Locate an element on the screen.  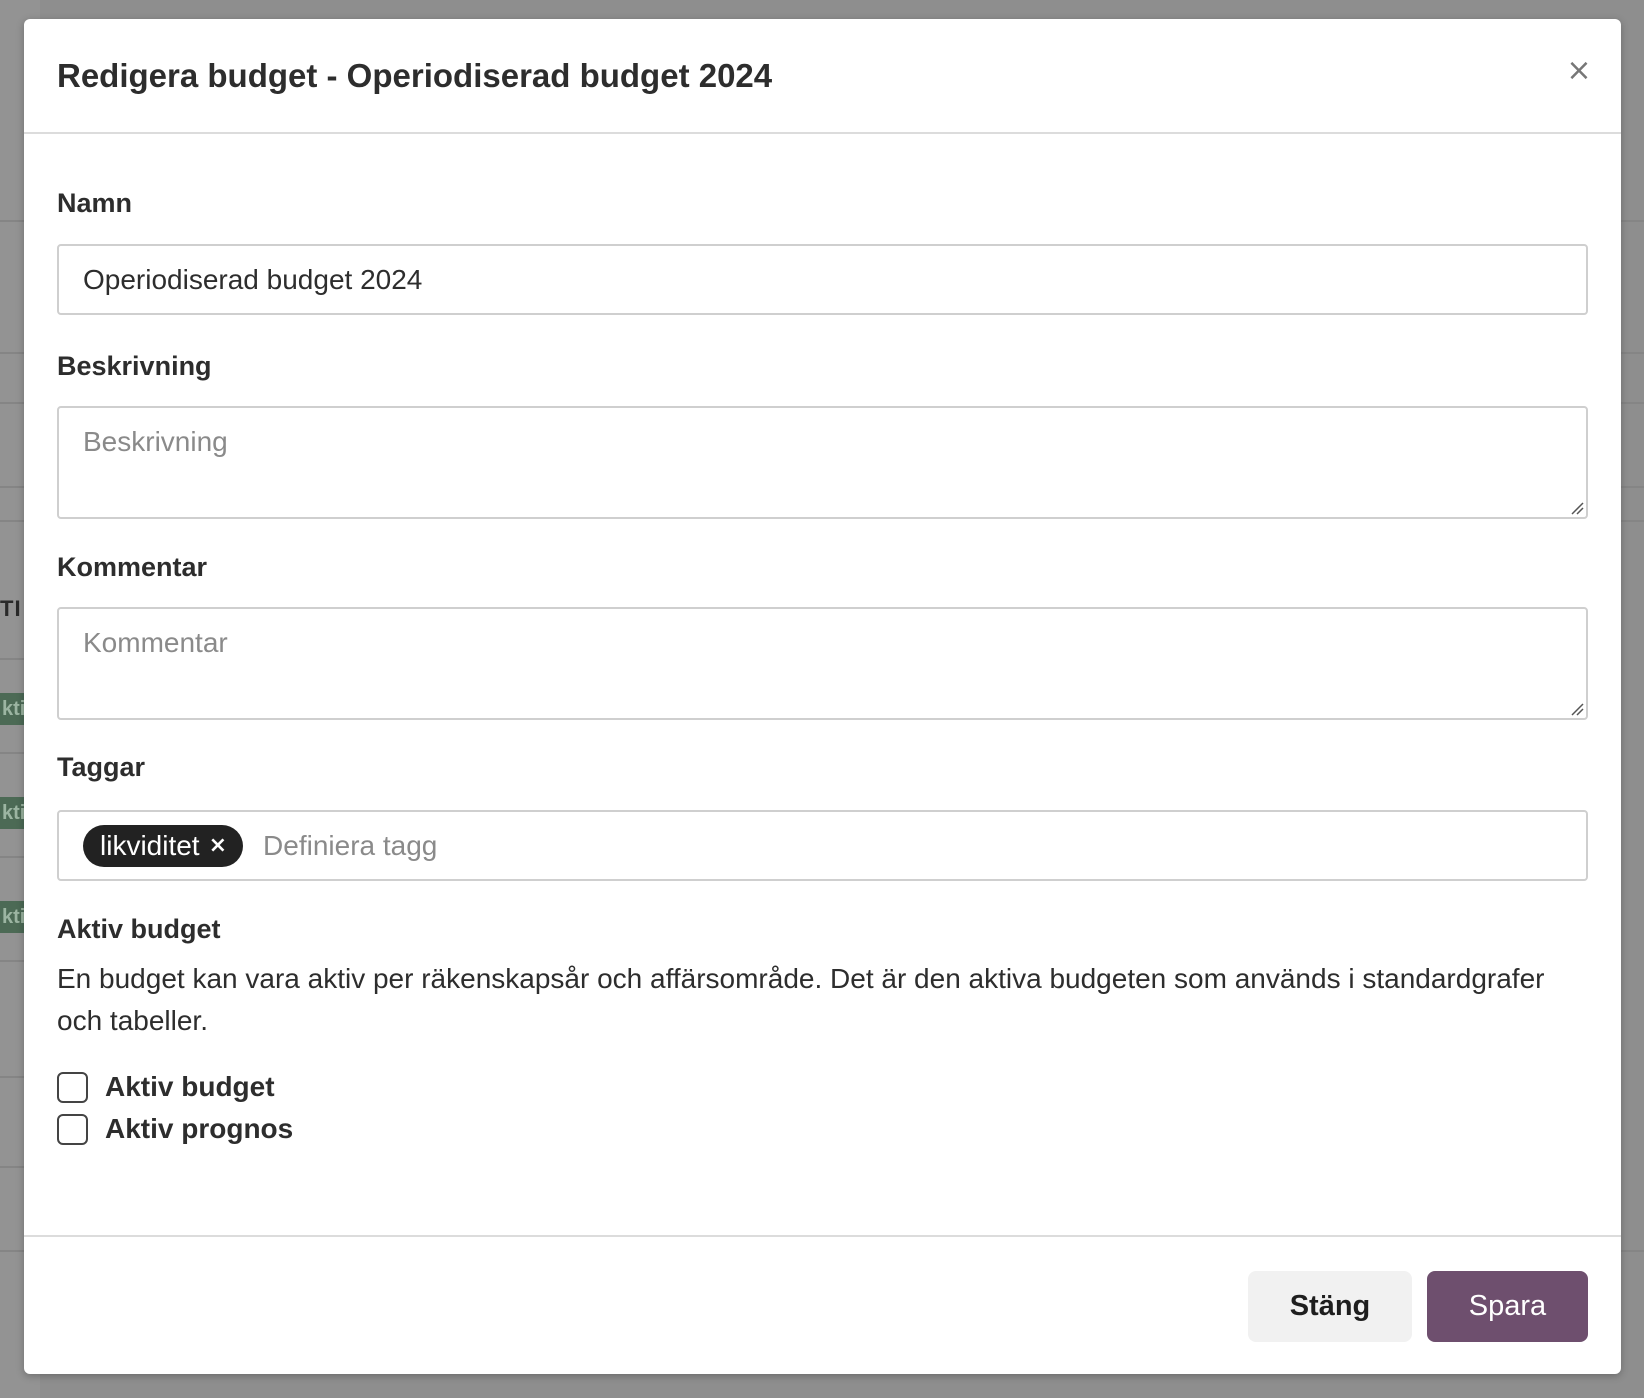
tags-field: likviditet × is located at coordinates (822, 845).